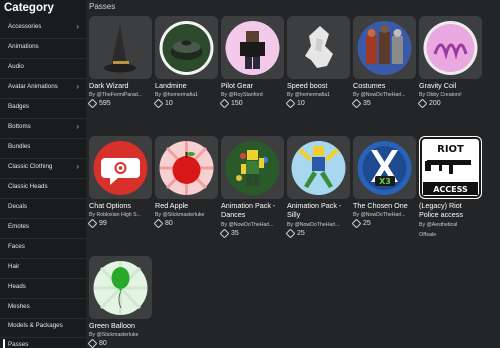 The width and height of the screenshot is (500, 348). I want to click on riot-text: RIOT, so click(450, 149).